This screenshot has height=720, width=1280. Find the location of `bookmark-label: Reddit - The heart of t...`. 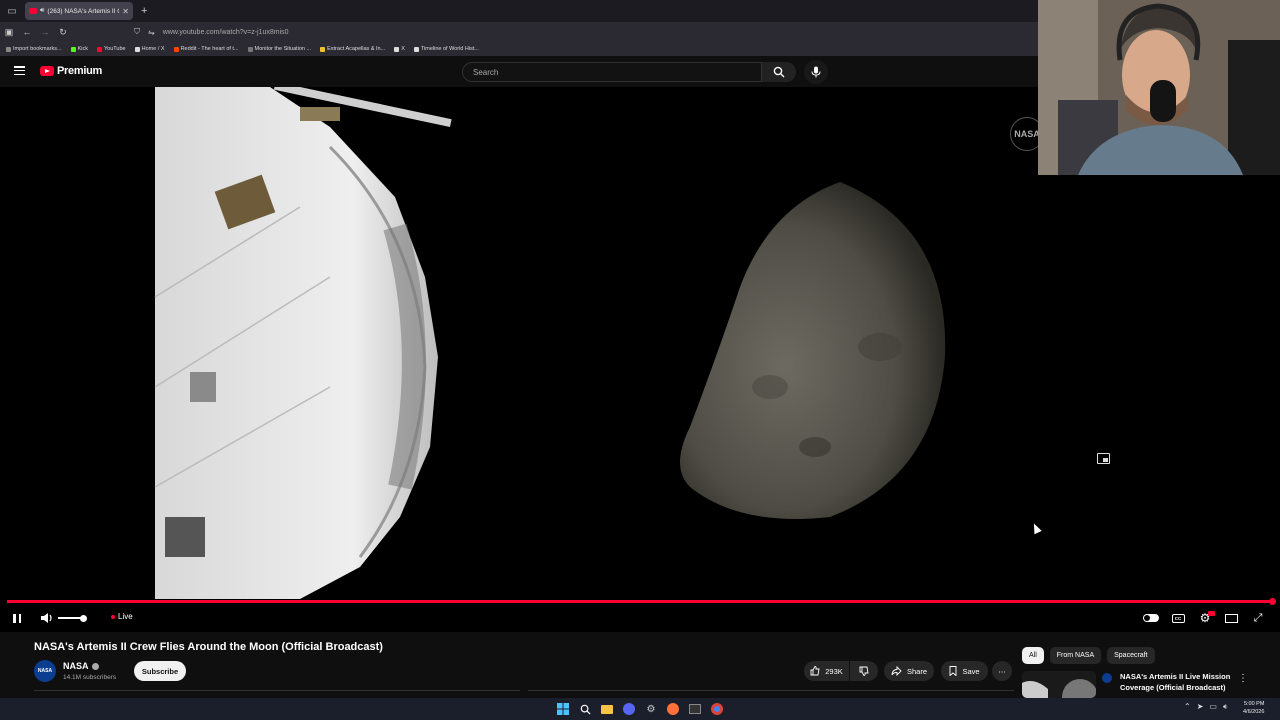

bookmark-label: Reddit - The heart of t... is located at coordinates (209, 49).